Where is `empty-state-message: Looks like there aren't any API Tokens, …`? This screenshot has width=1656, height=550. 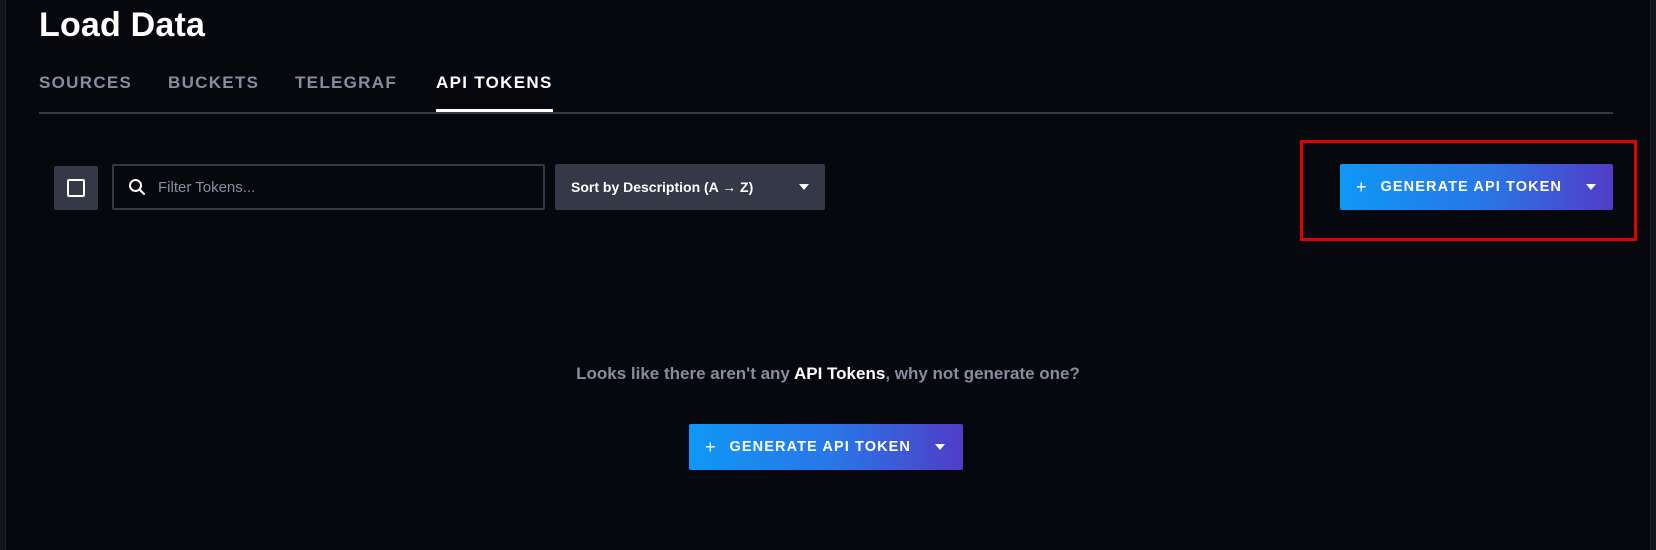 empty-state-message: Looks like there aren't any API Tokens, … is located at coordinates (828, 374).